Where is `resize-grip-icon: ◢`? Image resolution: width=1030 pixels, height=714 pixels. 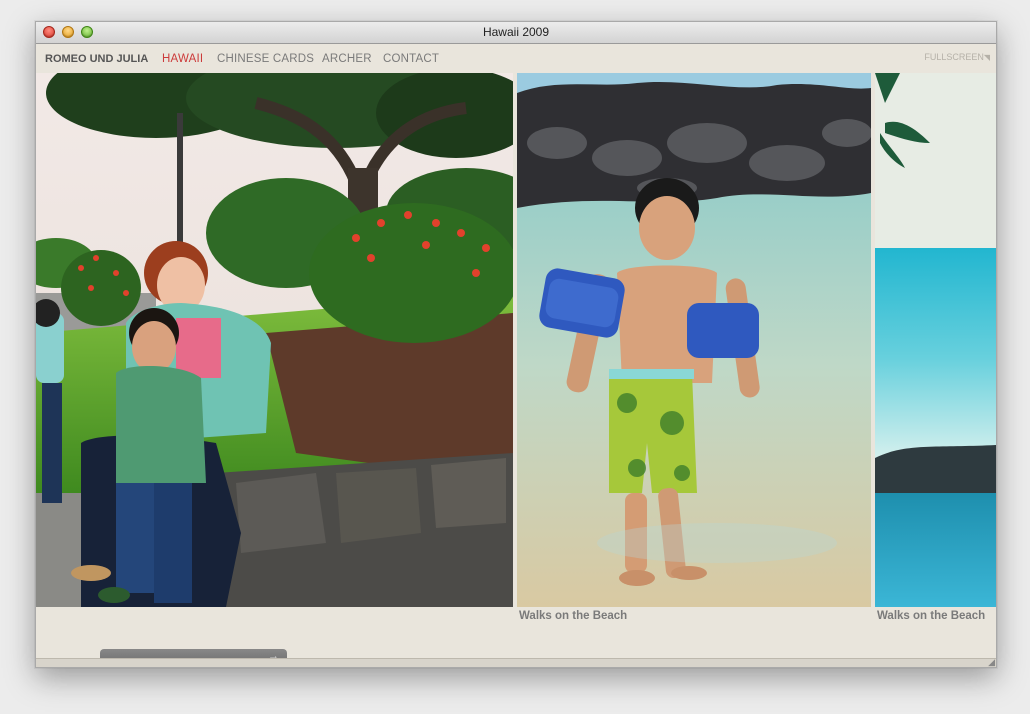 resize-grip-icon: ◢ is located at coordinates (991, 662).